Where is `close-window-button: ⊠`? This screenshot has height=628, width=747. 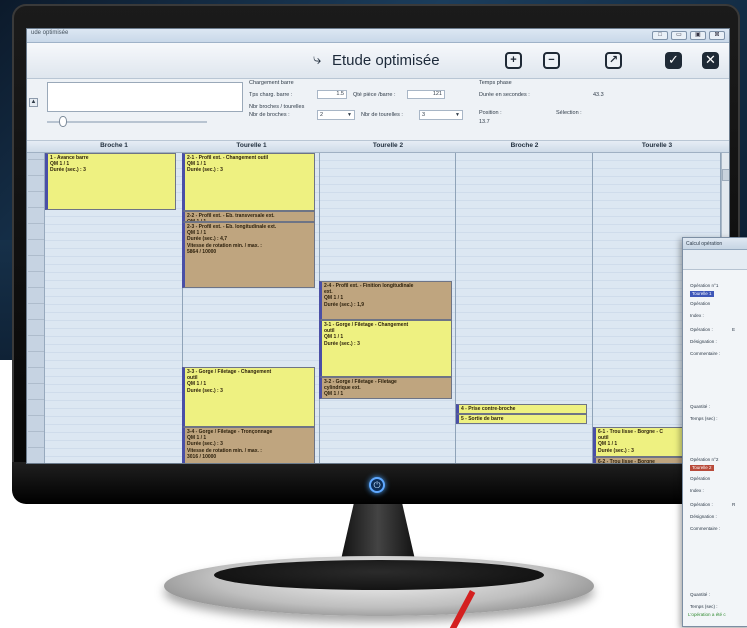
close-window-button: ⊠ is located at coordinates (717, 35).